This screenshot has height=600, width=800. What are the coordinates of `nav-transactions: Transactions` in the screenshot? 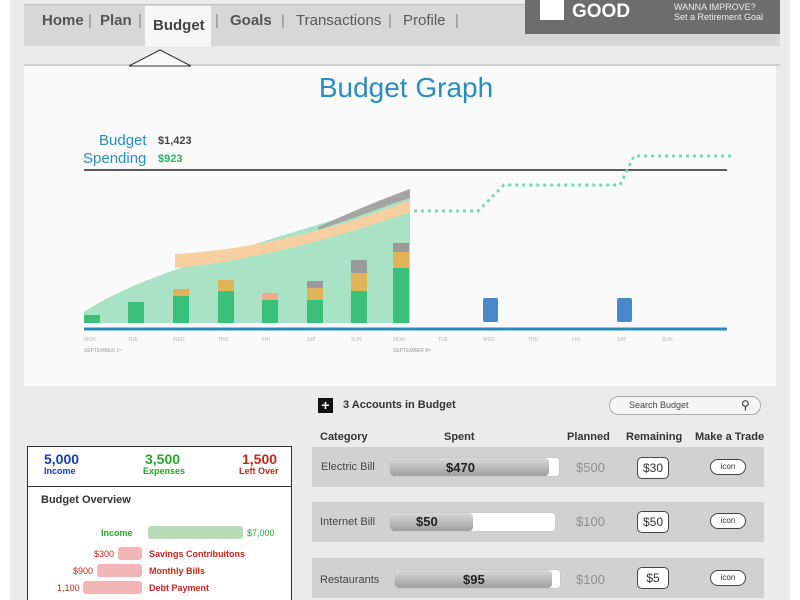 It's located at (338, 20).